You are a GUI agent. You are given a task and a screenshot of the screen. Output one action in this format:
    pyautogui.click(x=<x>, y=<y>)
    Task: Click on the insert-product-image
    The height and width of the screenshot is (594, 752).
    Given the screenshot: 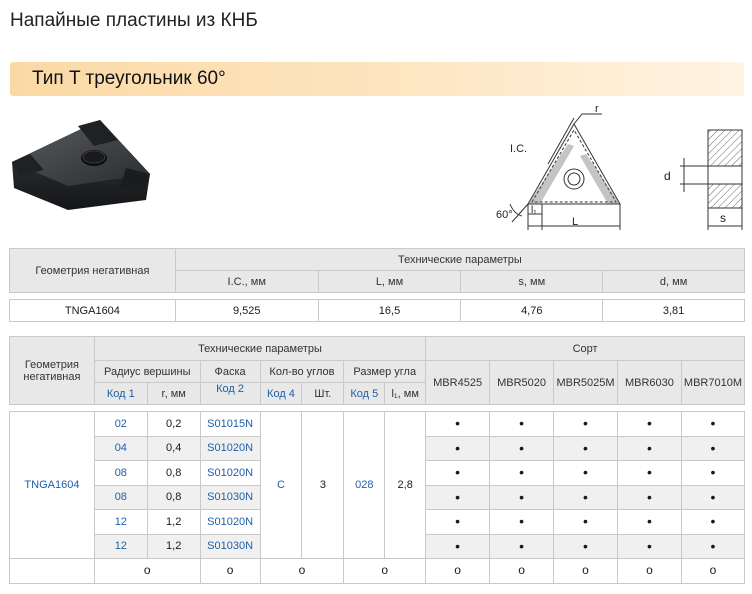 What is the action you would take?
    pyautogui.click(x=81, y=165)
    